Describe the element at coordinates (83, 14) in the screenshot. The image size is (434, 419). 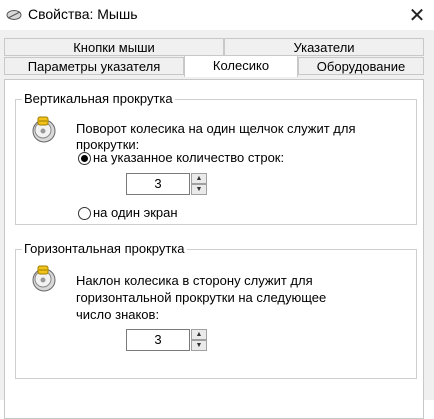
I see `window-title: Свойства: Мышь` at that location.